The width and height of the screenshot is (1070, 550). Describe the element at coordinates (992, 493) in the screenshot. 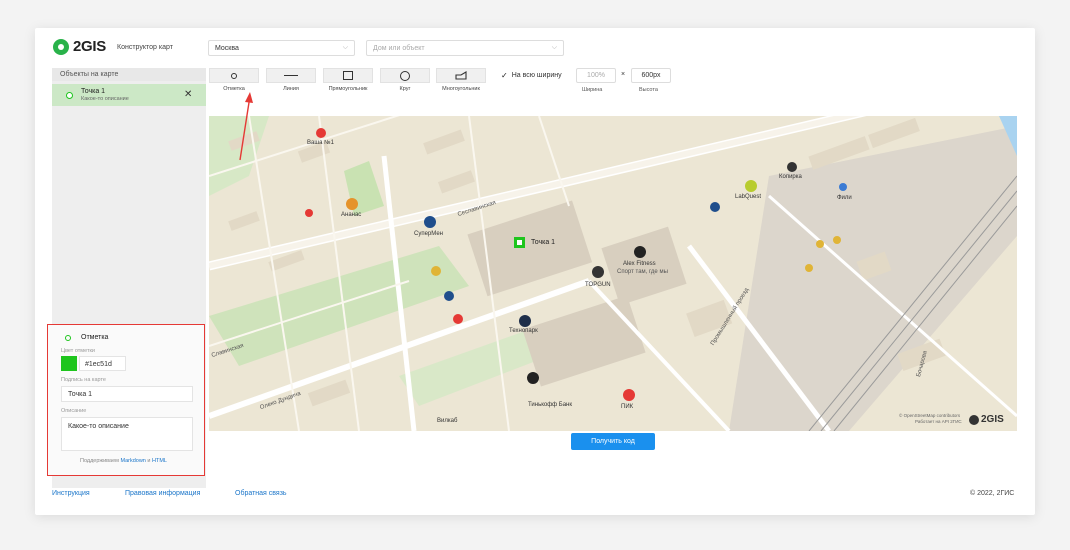

I see `copyright: © 2022, 2ГИС` at that location.